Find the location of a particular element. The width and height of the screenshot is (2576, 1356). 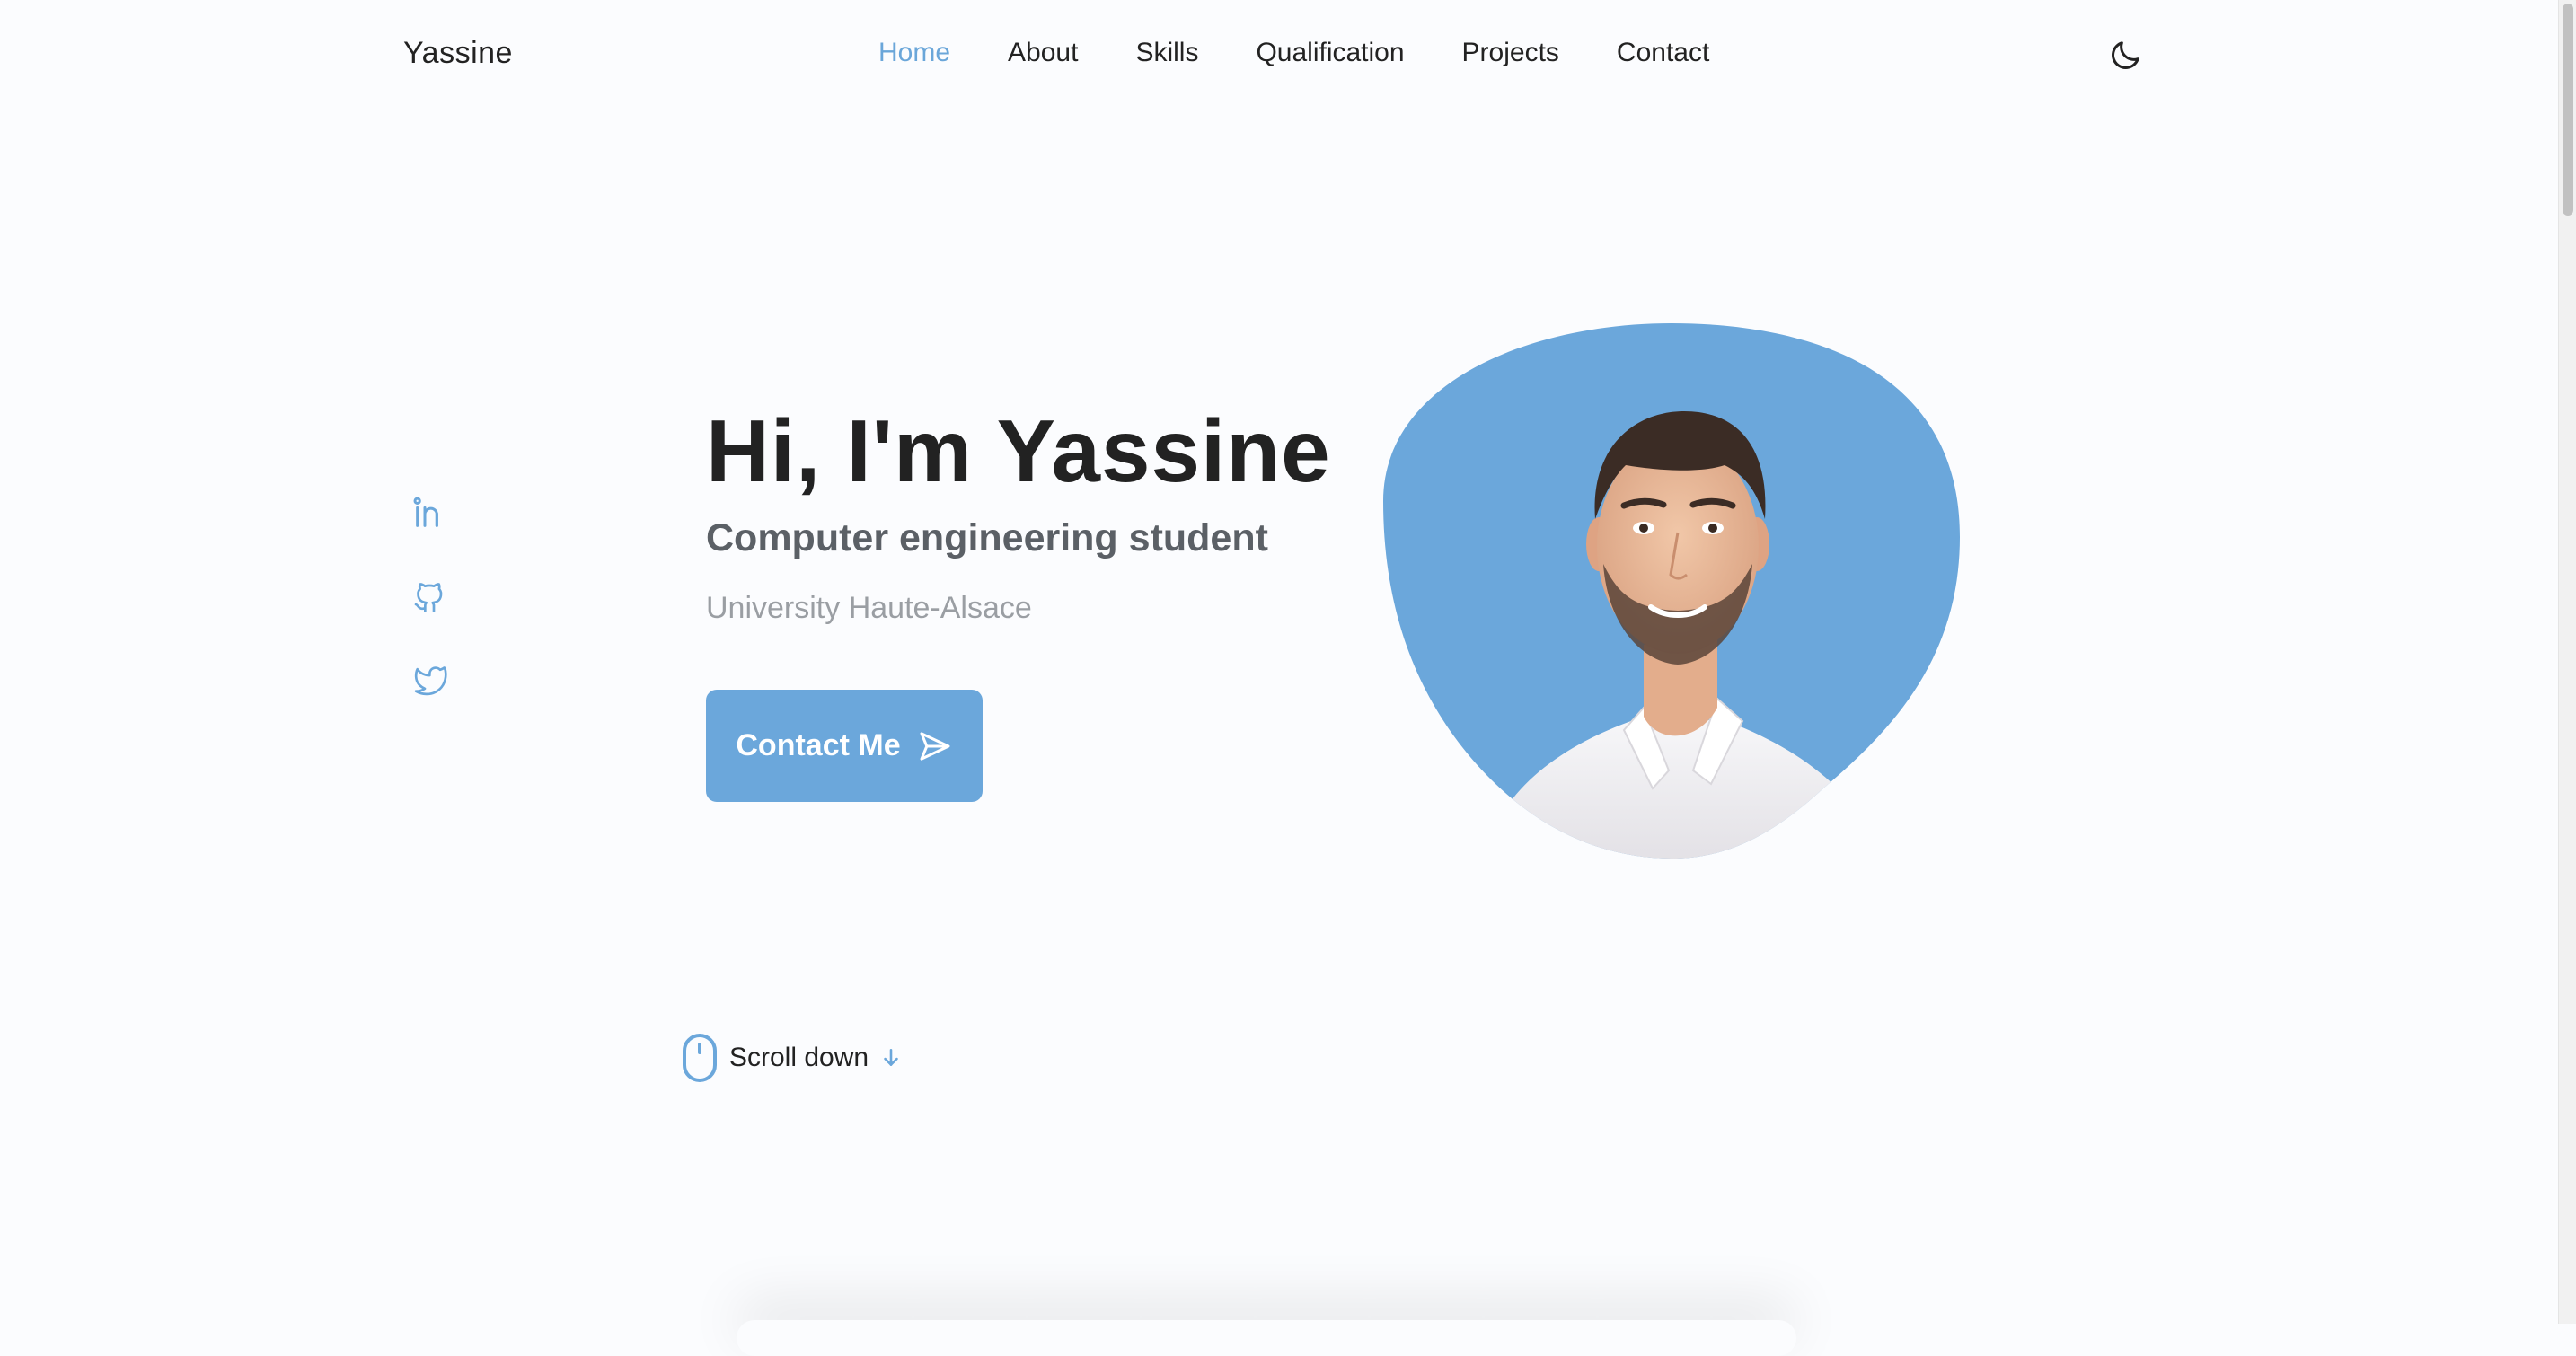

scroll-down-link: Scroll down is located at coordinates (792, 1058).